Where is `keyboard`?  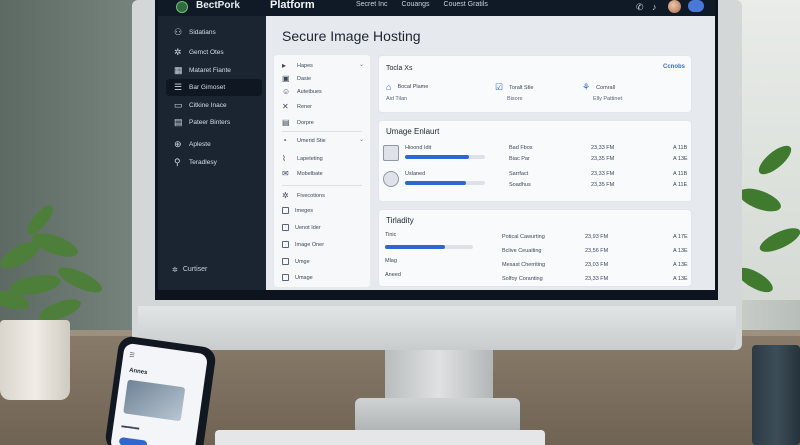
keyboard is located at coordinates (380, 437).